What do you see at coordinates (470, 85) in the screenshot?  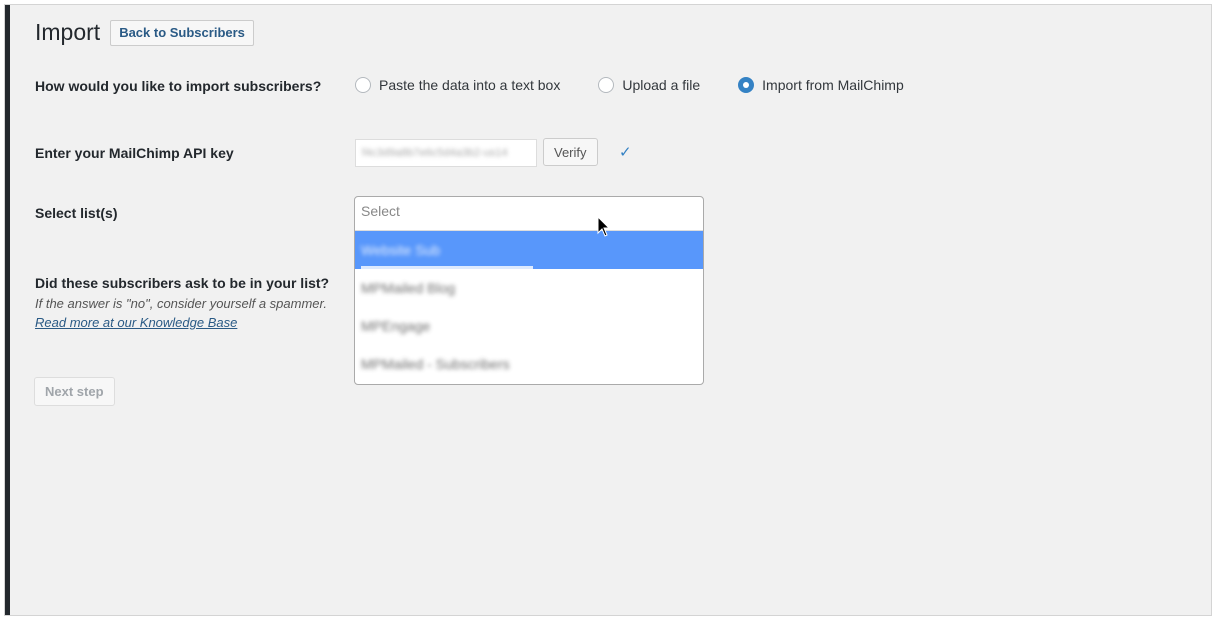 I see `radio-paste-label: Paste the data into a text box` at bounding box center [470, 85].